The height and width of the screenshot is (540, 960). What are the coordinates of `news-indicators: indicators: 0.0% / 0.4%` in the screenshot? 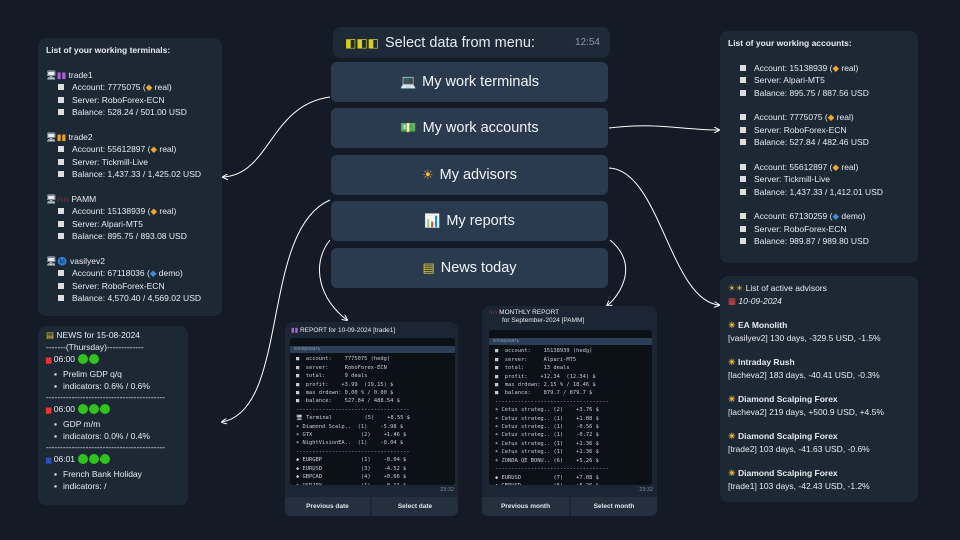 It's located at (106, 436).